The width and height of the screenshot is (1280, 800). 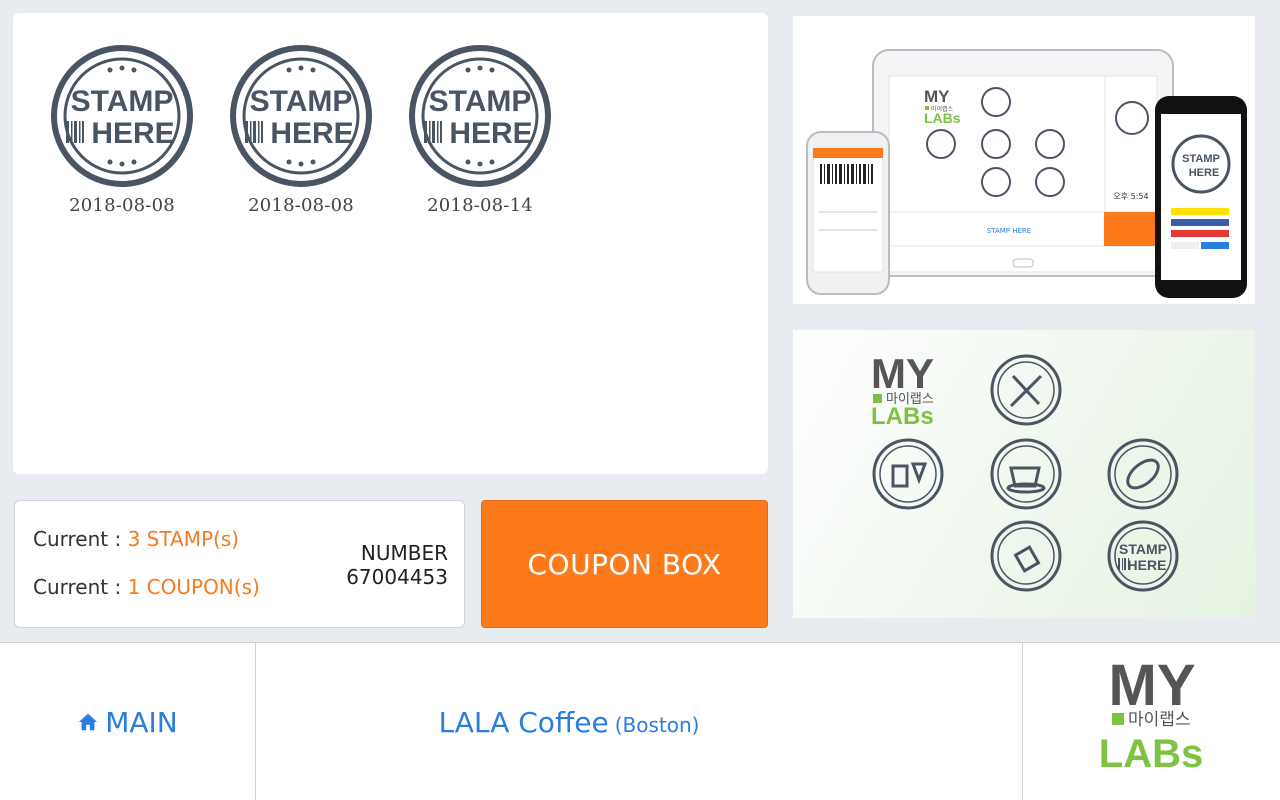 I want to click on store-title: LALA Coffee (Boston), so click(x=639, y=721).